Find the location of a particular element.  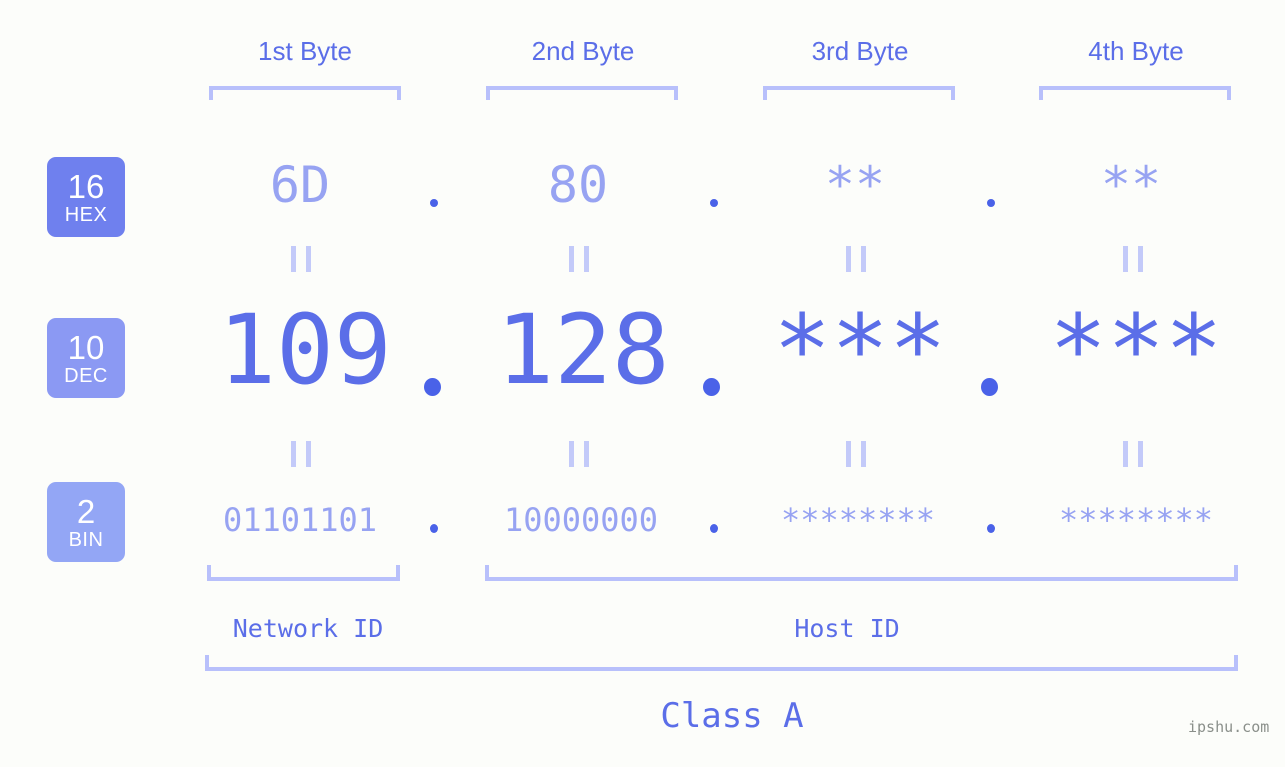

byte-header-label-2: 2nd Byte is located at coordinates (583, 51).